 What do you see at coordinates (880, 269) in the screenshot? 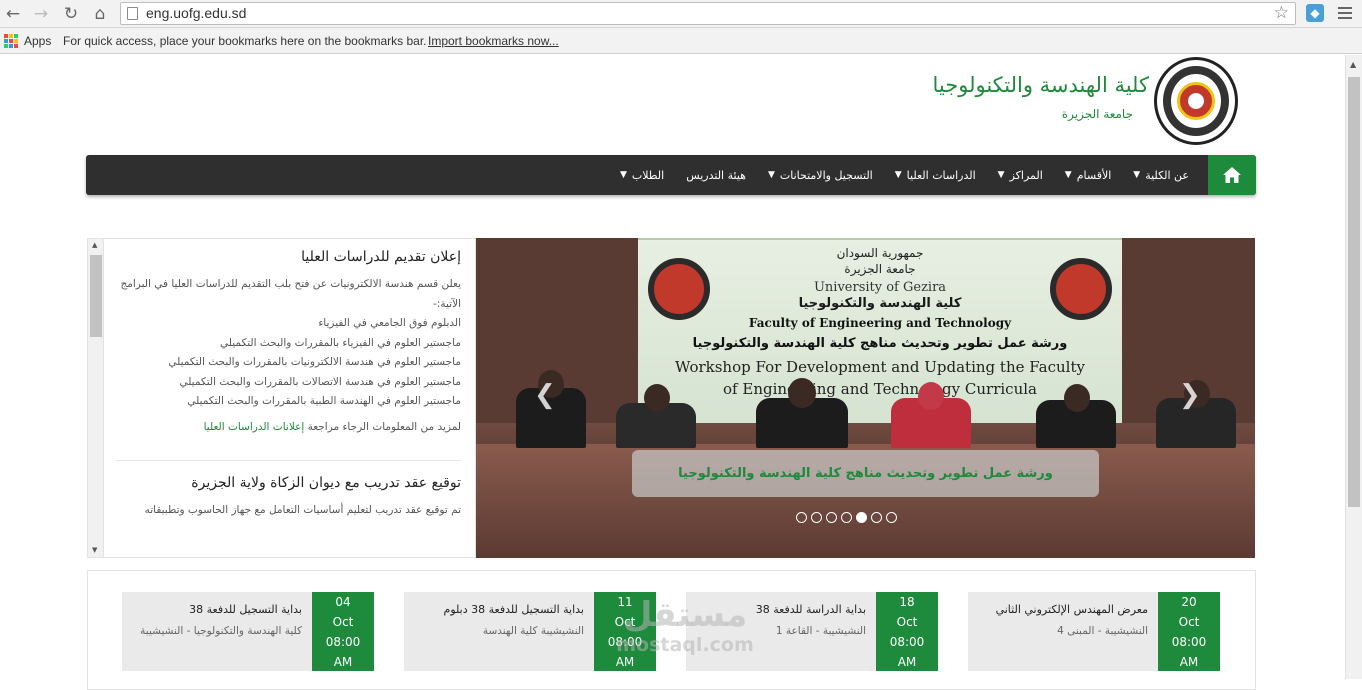
I see `banner-line: جامعة الجزيرة` at bounding box center [880, 269].